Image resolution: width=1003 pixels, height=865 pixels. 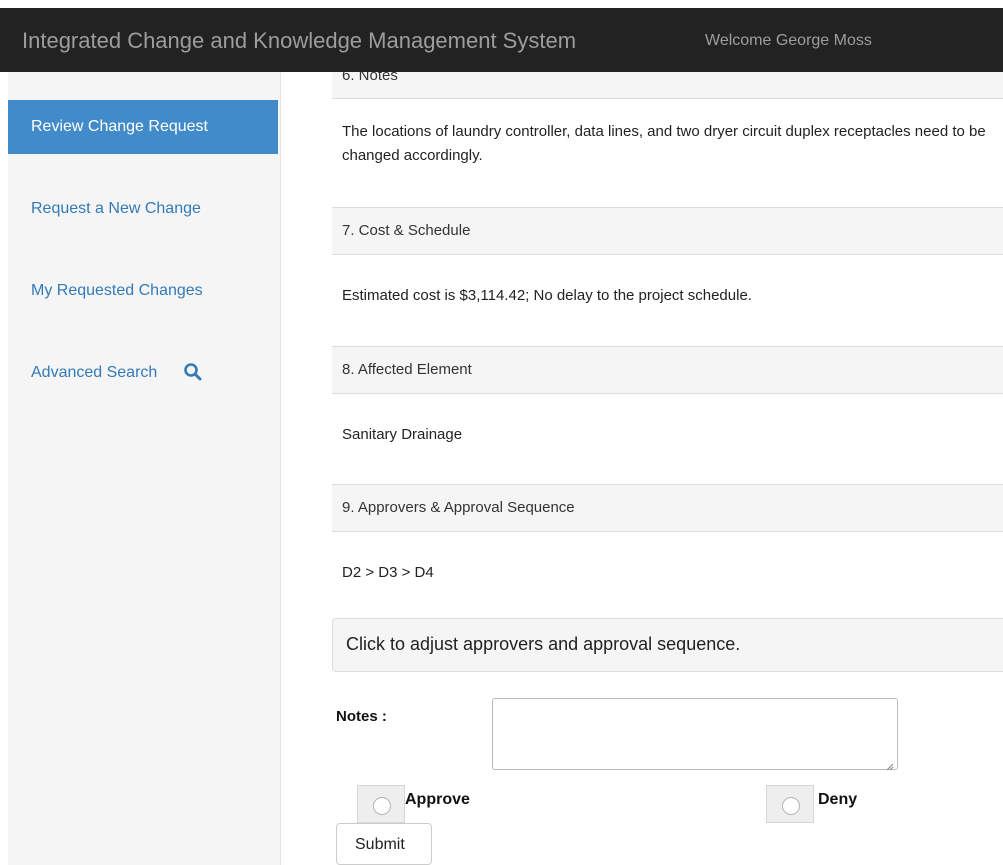 What do you see at coordinates (667, 370) in the screenshot?
I see `section-heading-affected-element: 8. Affected Element` at bounding box center [667, 370].